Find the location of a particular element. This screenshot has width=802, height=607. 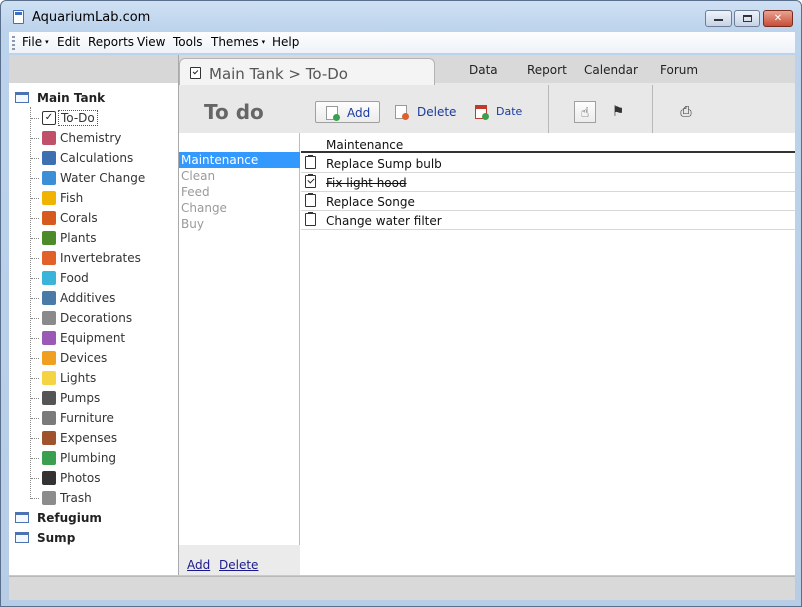

menu-view: View is located at coordinates (151, 42).